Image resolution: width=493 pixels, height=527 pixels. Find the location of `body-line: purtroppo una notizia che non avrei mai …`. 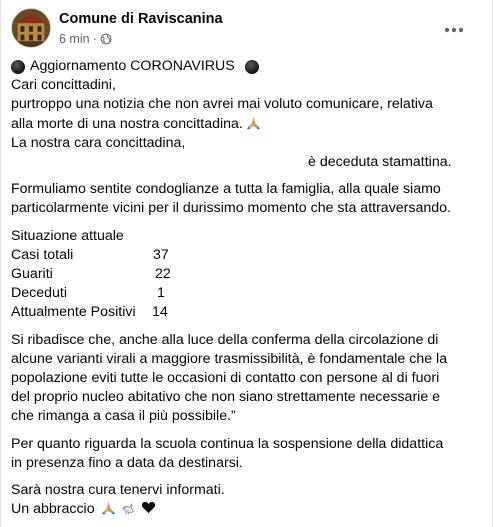

body-line: purtroppo una notizia che non avrei mai … is located at coordinates (222, 104).